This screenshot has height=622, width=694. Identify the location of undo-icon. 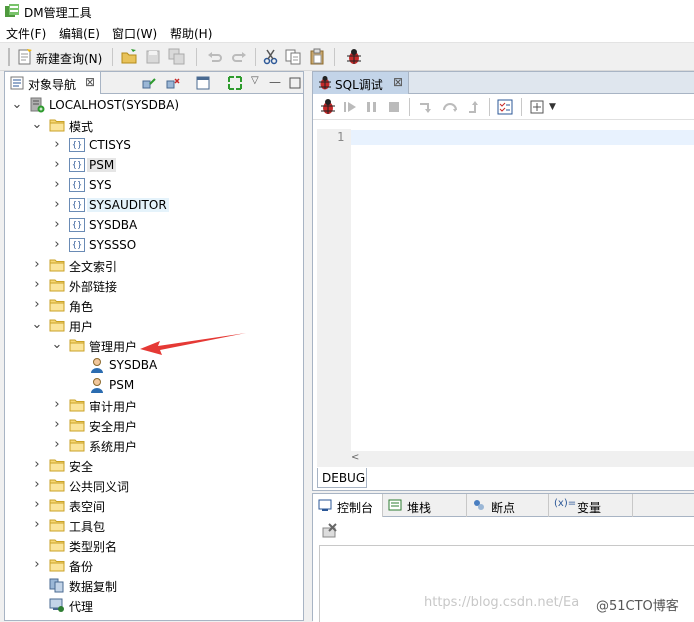
(215, 57).